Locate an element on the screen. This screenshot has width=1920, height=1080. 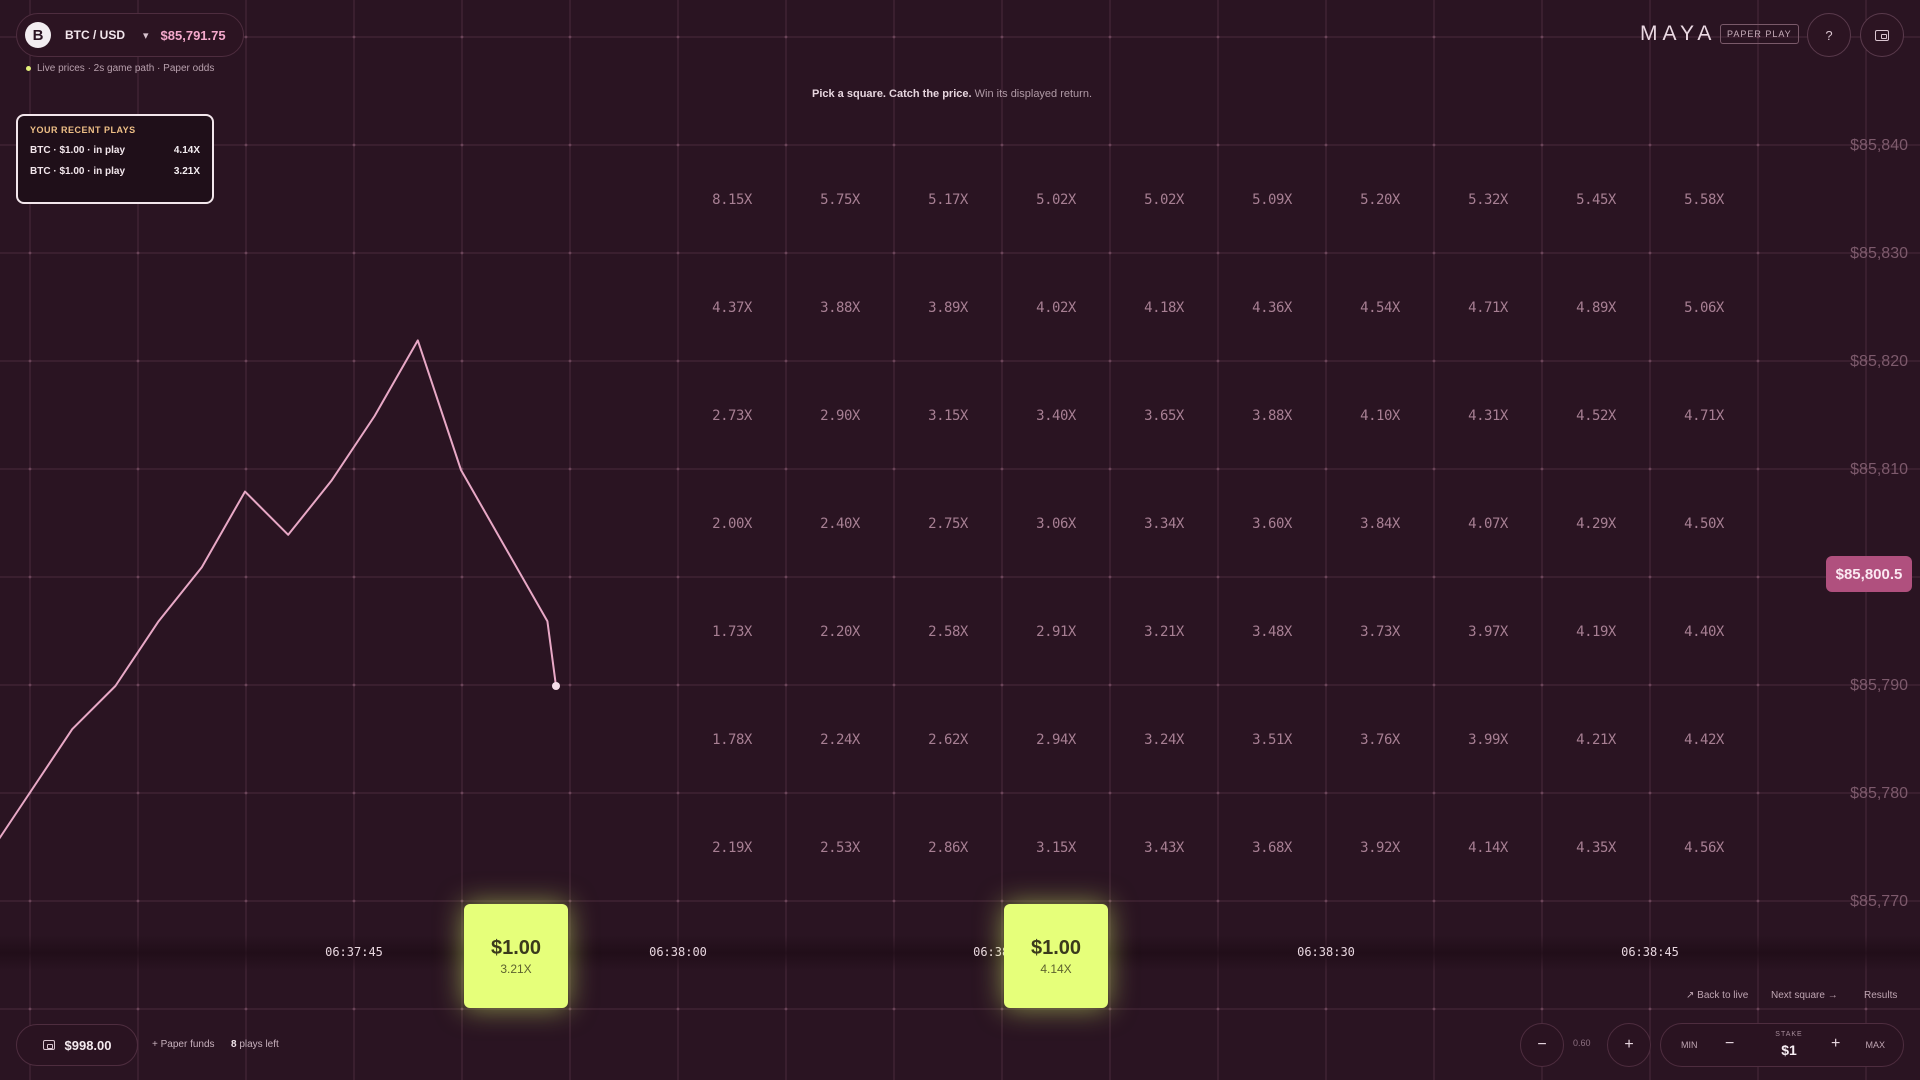
multiplier-cell: 4.21X is located at coordinates (1596, 740).